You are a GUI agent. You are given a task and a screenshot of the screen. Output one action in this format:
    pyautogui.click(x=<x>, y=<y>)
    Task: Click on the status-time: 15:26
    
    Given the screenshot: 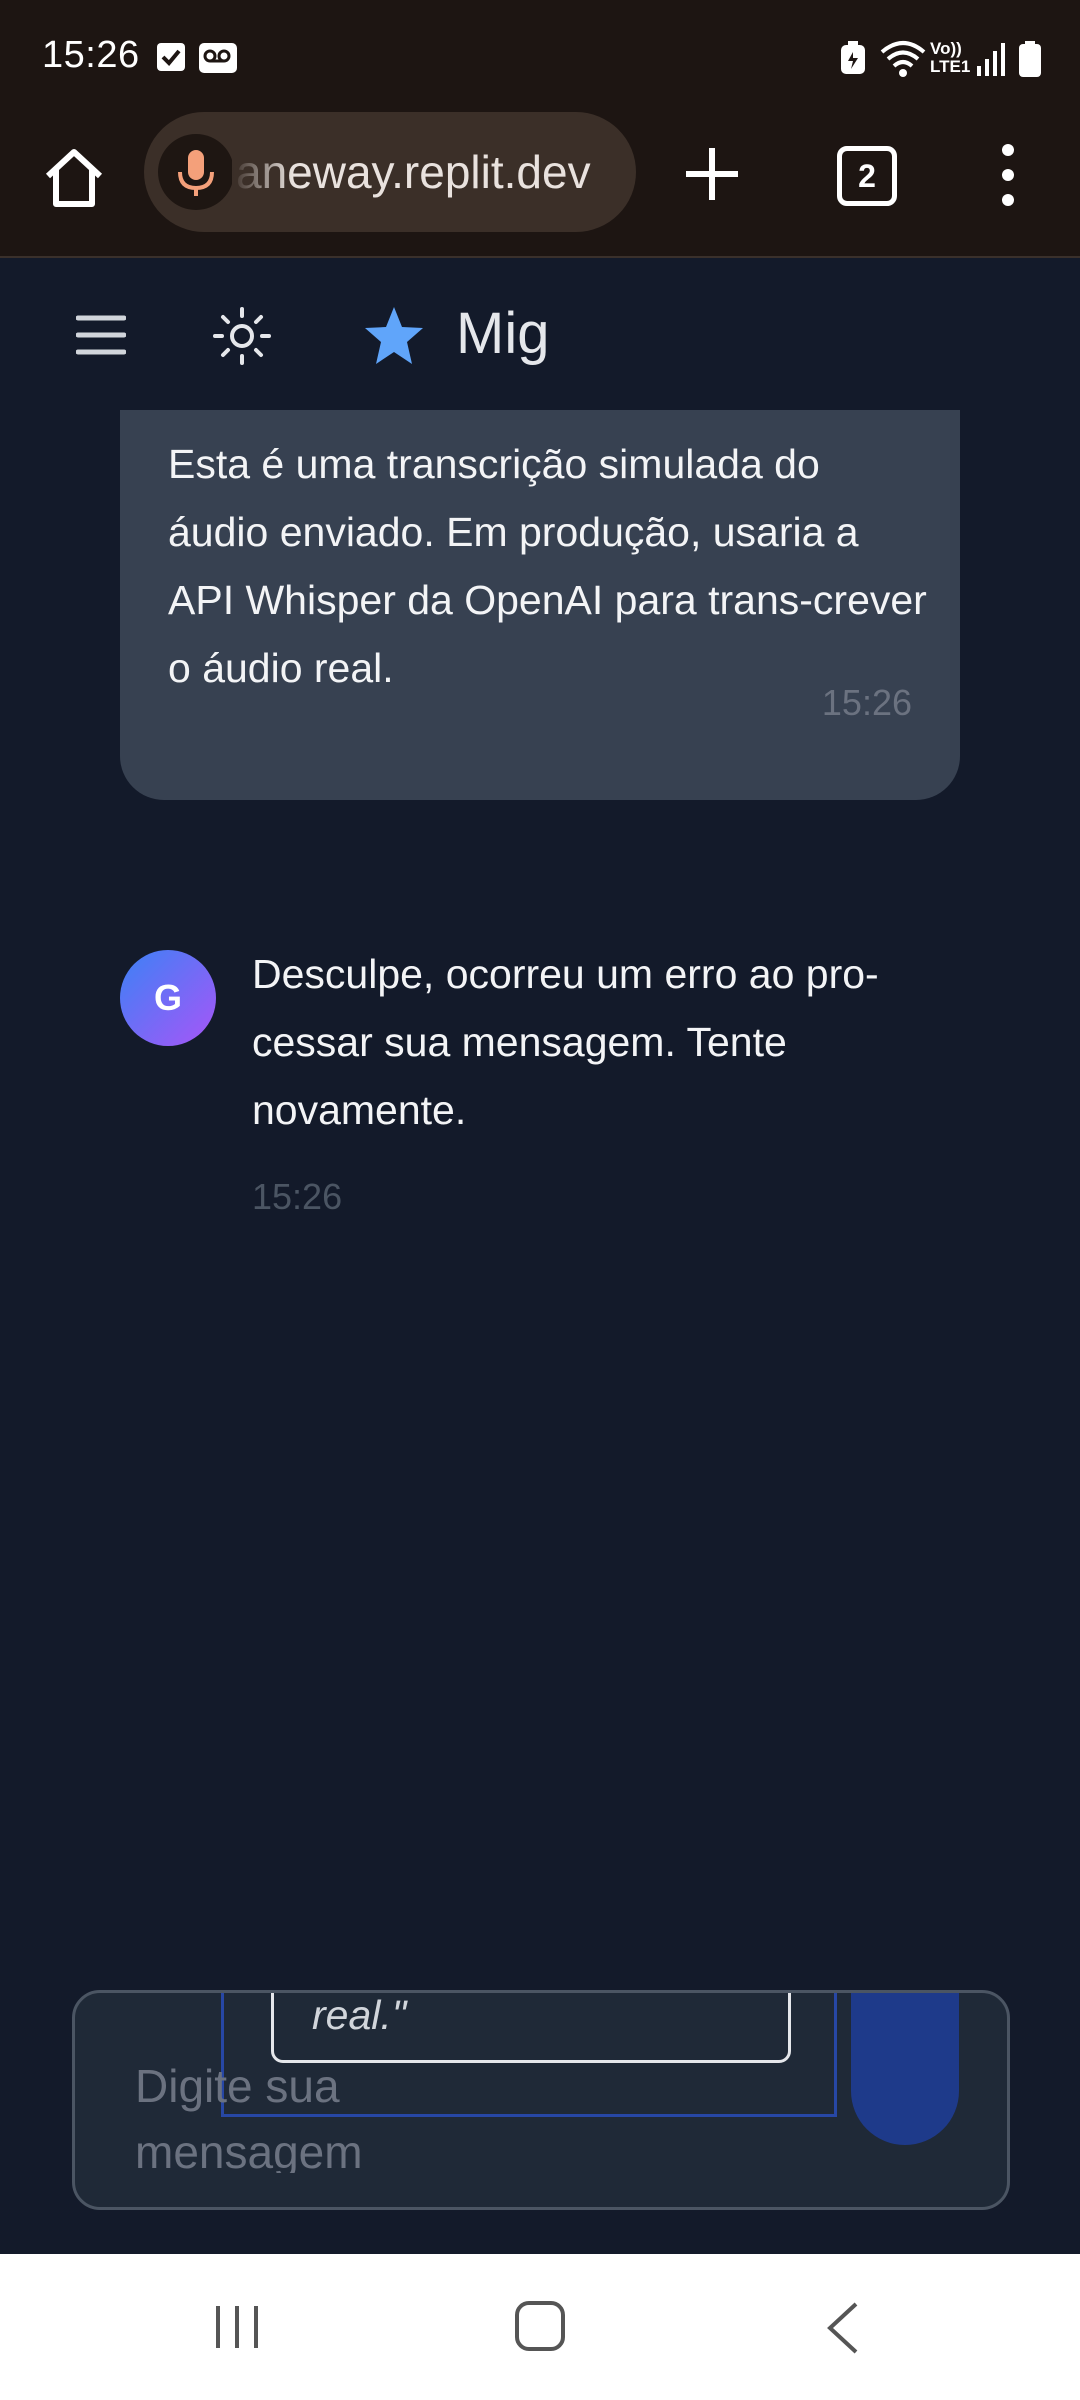 What is the action you would take?
    pyautogui.click(x=91, y=55)
    